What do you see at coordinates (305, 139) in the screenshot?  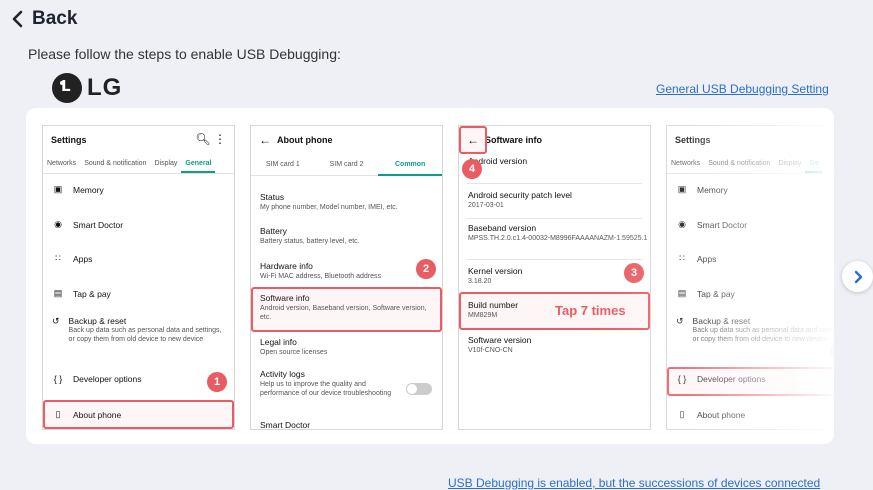 I see `screen-title: About phone` at bounding box center [305, 139].